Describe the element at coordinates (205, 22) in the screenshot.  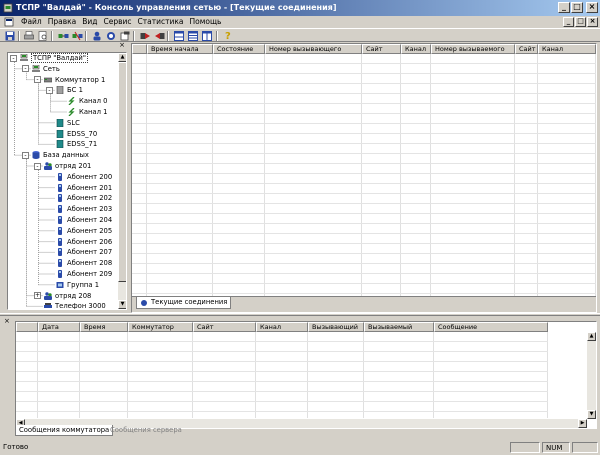
I see `menu-help: Помощь` at that location.